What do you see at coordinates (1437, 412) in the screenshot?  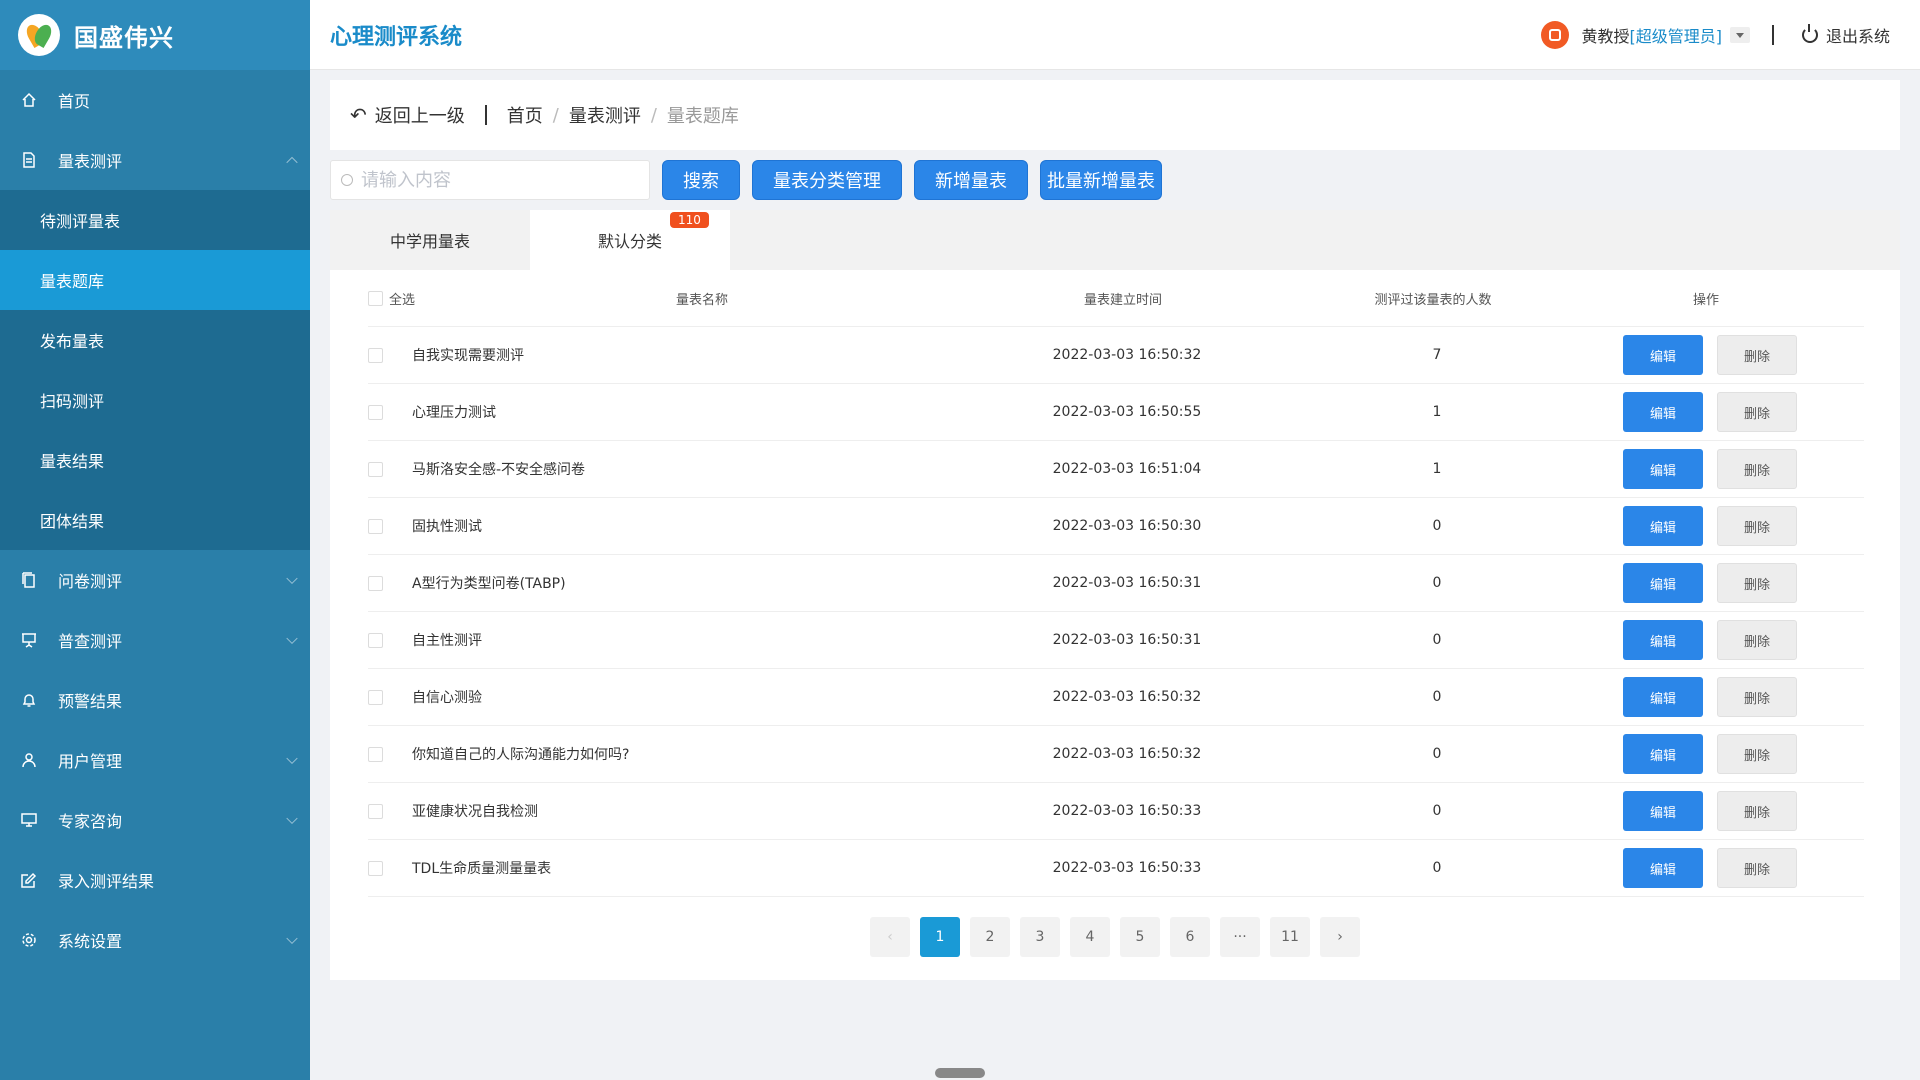 I see `scale-respondent-count: 1` at bounding box center [1437, 412].